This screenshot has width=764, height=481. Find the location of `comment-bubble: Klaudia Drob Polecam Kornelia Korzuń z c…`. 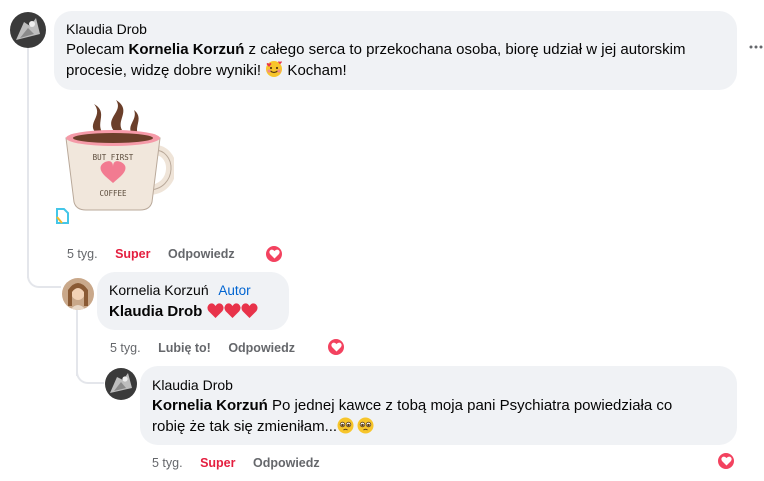

comment-bubble: Klaudia Drob Polecam Kornelia Korzuń z c… is located at coordinates (395, 50).